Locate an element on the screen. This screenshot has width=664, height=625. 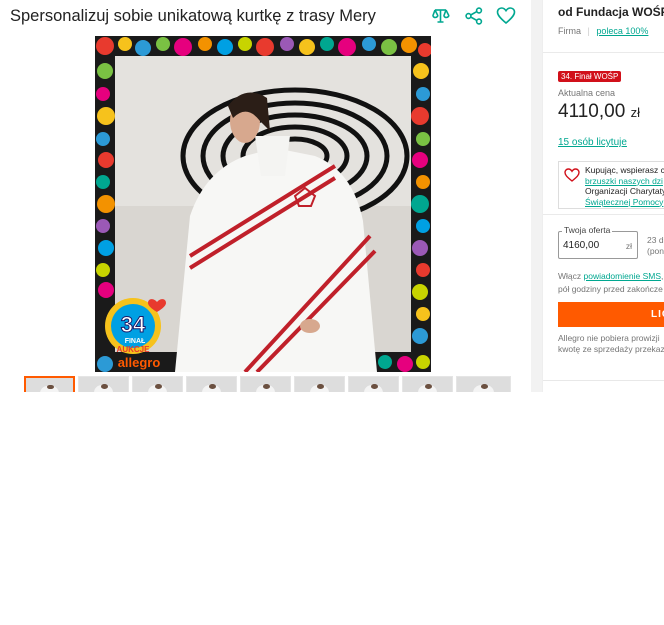
price-value: 4110,00 is located at coordinates (592, 111).